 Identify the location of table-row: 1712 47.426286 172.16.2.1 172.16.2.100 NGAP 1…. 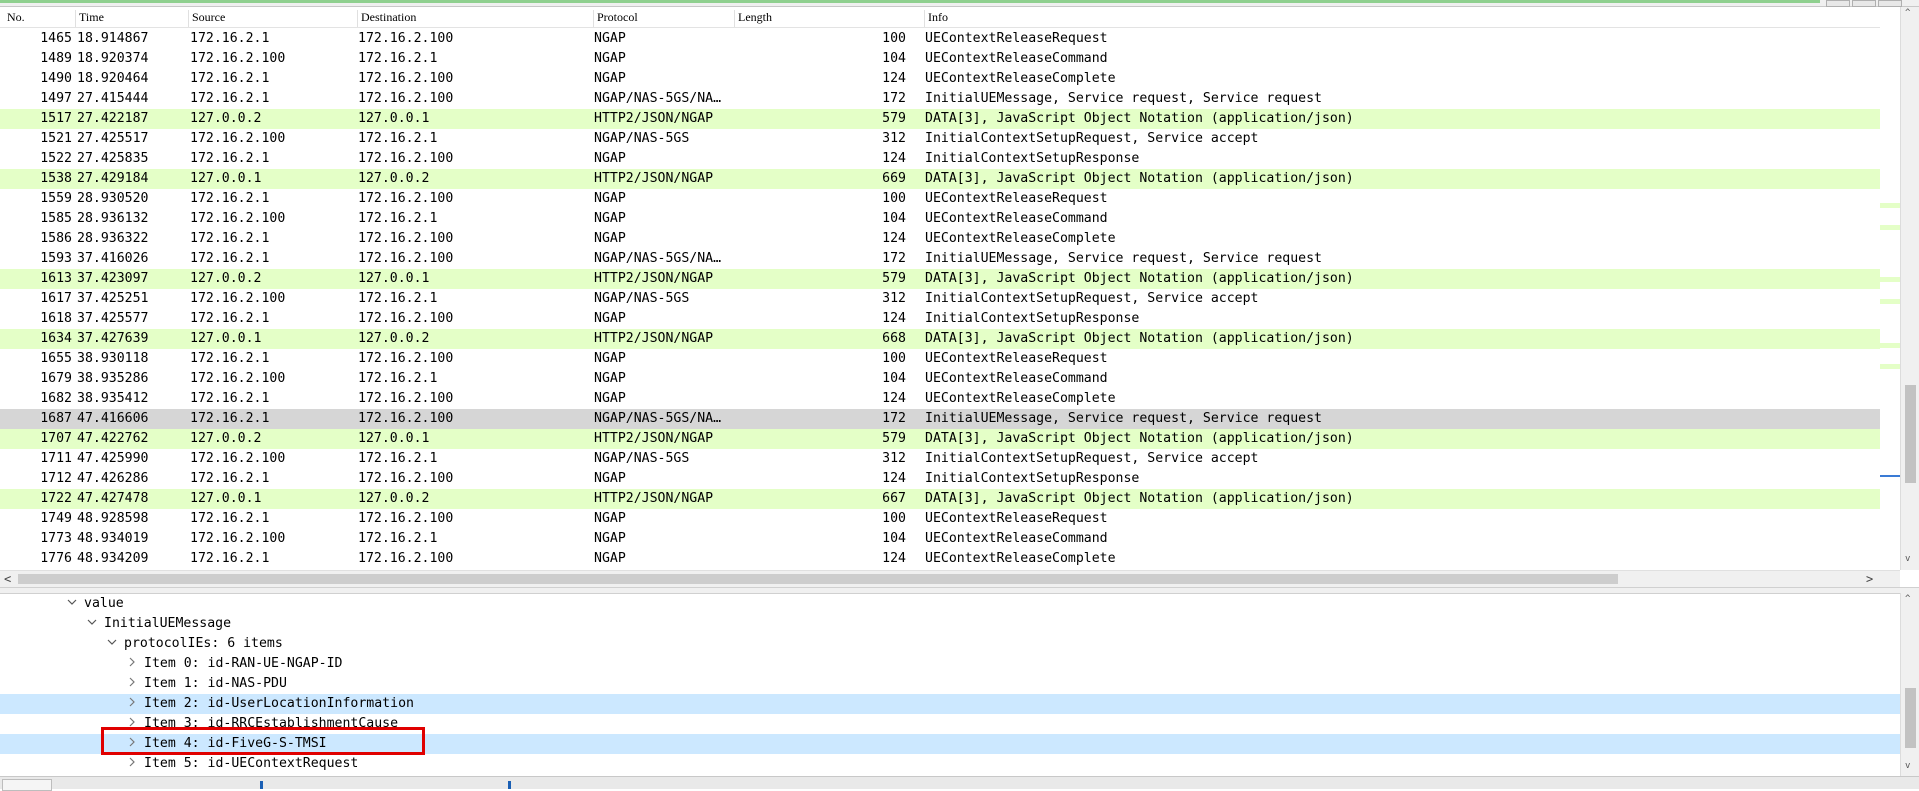
(940, 479).